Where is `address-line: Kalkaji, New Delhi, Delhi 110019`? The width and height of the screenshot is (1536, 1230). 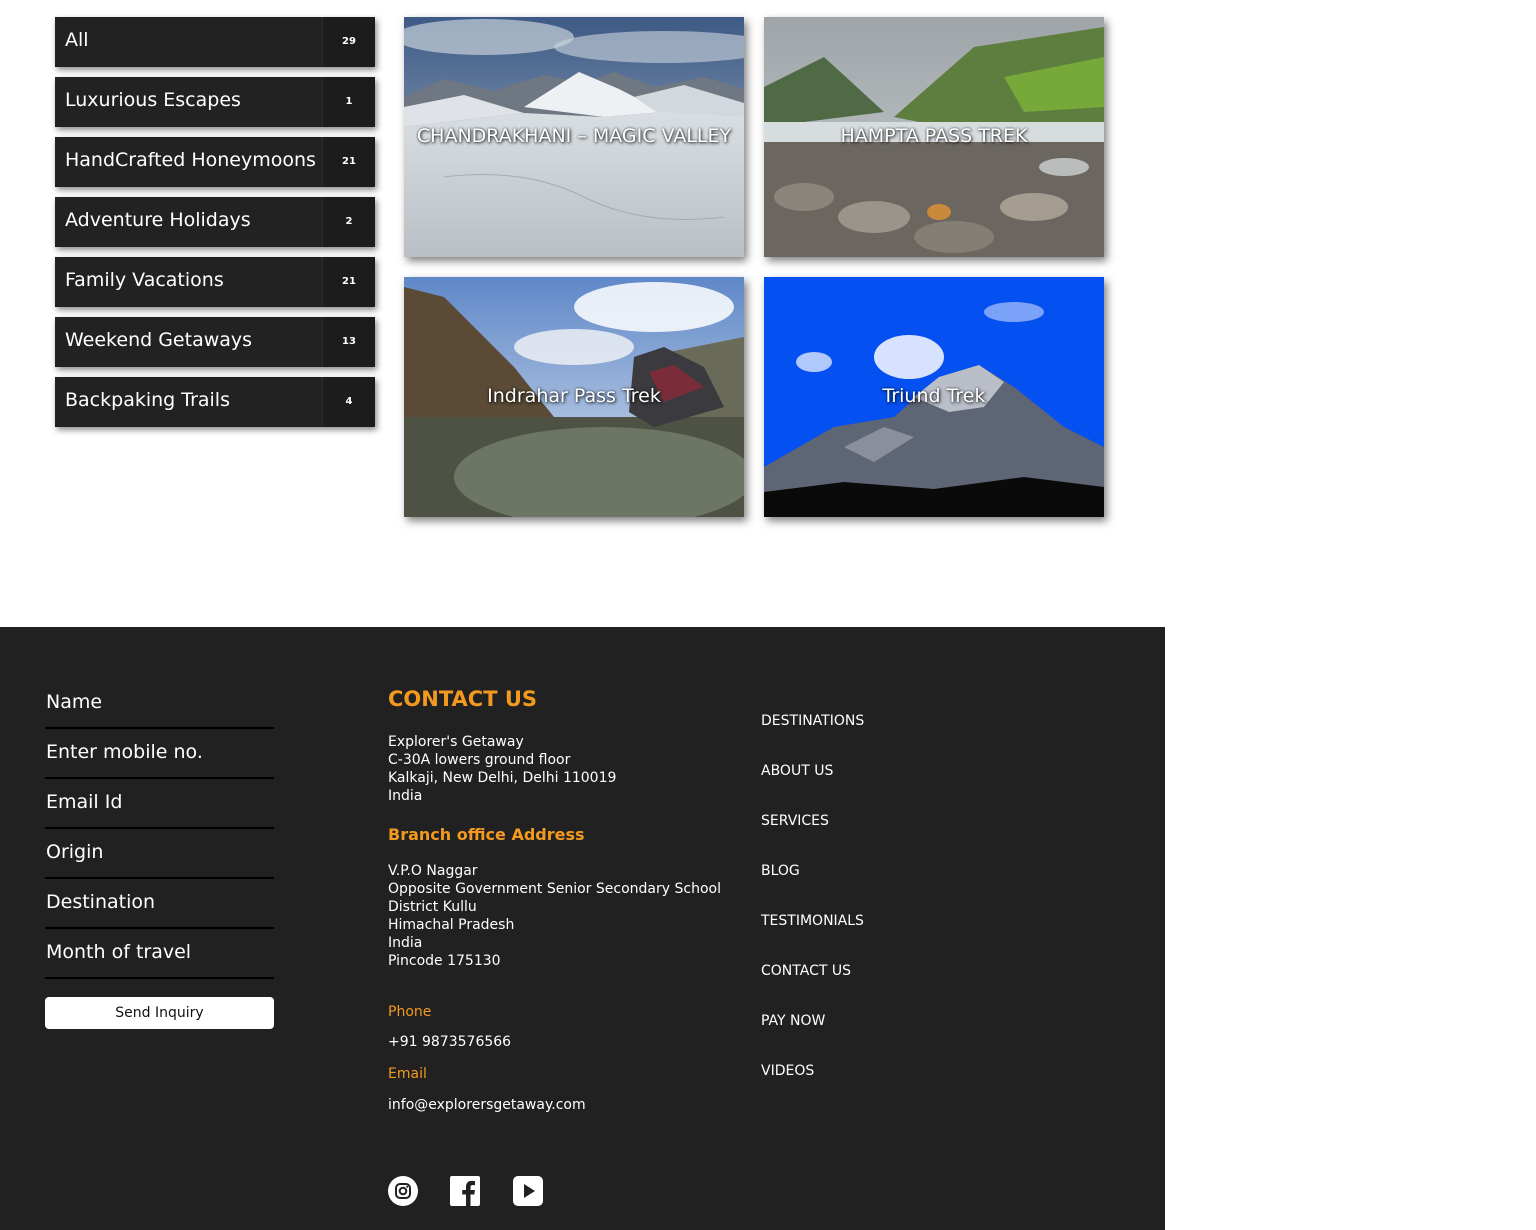
address-line: Kalkaji, New Delhi, Delhi 110019 is located at coordinates (502, 778).